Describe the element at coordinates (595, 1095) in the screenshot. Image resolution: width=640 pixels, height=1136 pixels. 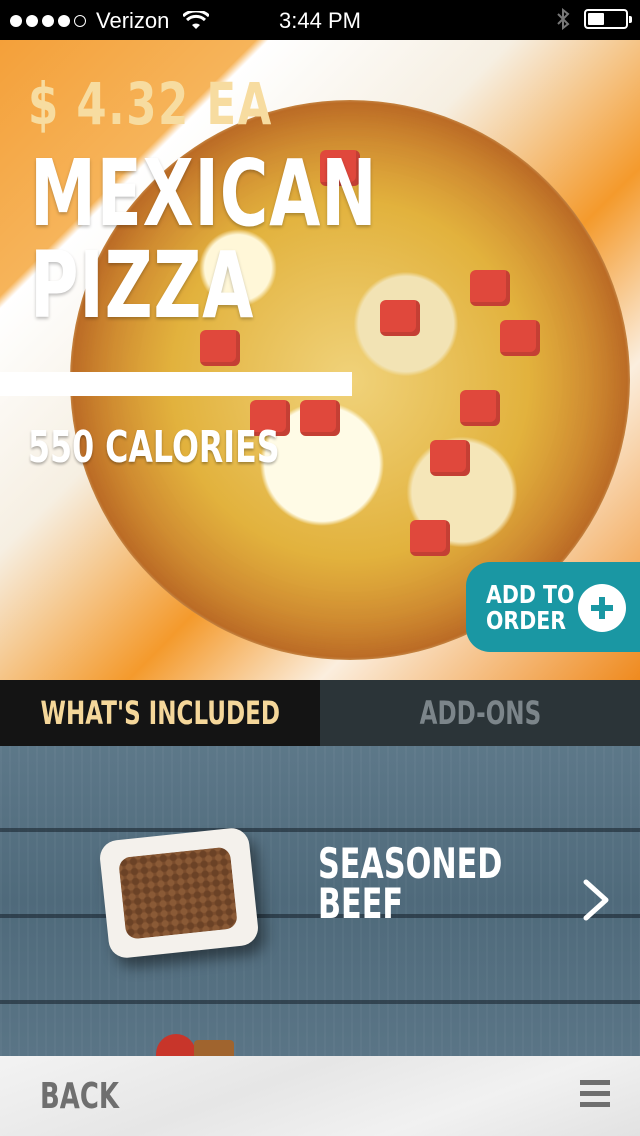
I see `hamburger-menu-icon` at that location.